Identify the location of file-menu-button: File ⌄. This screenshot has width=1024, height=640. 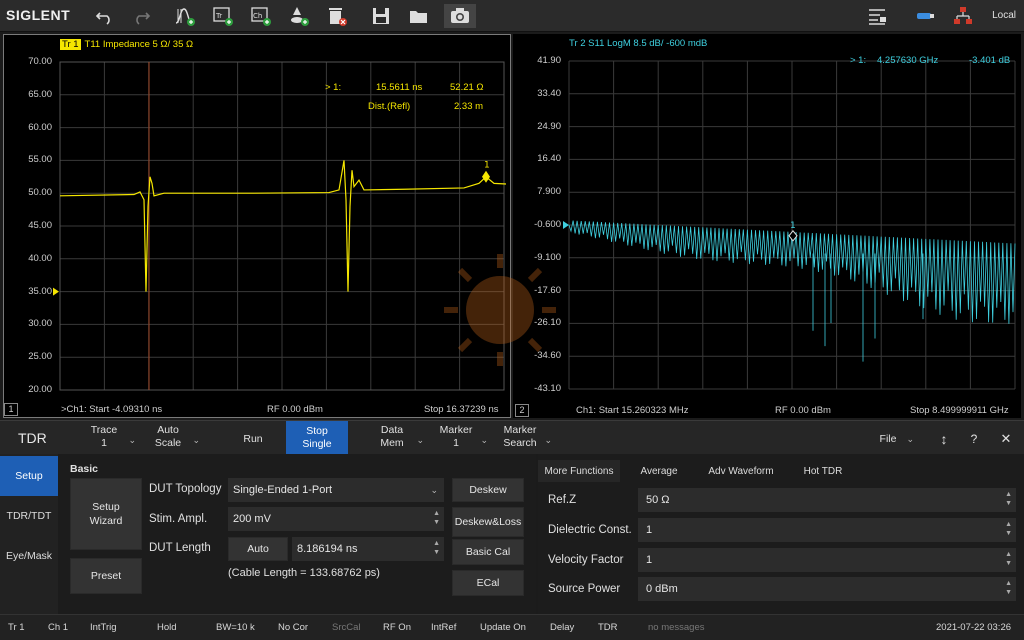
(891, 439).